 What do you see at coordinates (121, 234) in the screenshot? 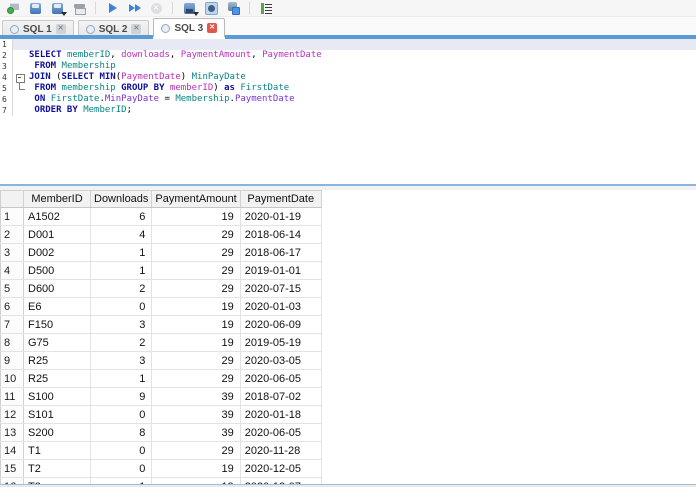
I see `cell-downloads: 4` at bounding box center [121, 234].